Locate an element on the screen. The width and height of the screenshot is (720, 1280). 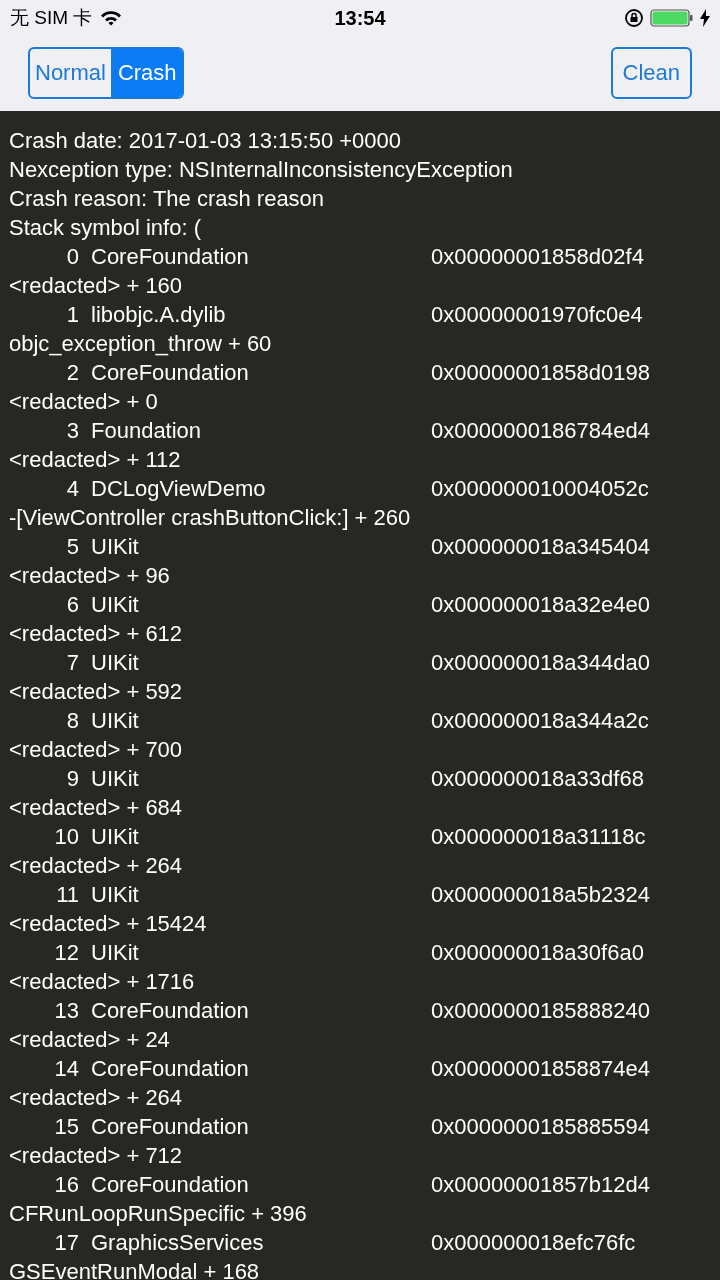
wifi-icon is located at coordinates (111, 18).